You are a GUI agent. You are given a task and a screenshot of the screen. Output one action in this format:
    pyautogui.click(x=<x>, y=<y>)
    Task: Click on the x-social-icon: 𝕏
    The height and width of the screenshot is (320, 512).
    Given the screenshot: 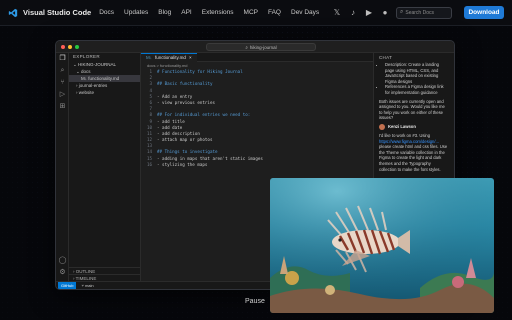 What is the action you would take?
    pyautogui.click(x=337, y=13)
    